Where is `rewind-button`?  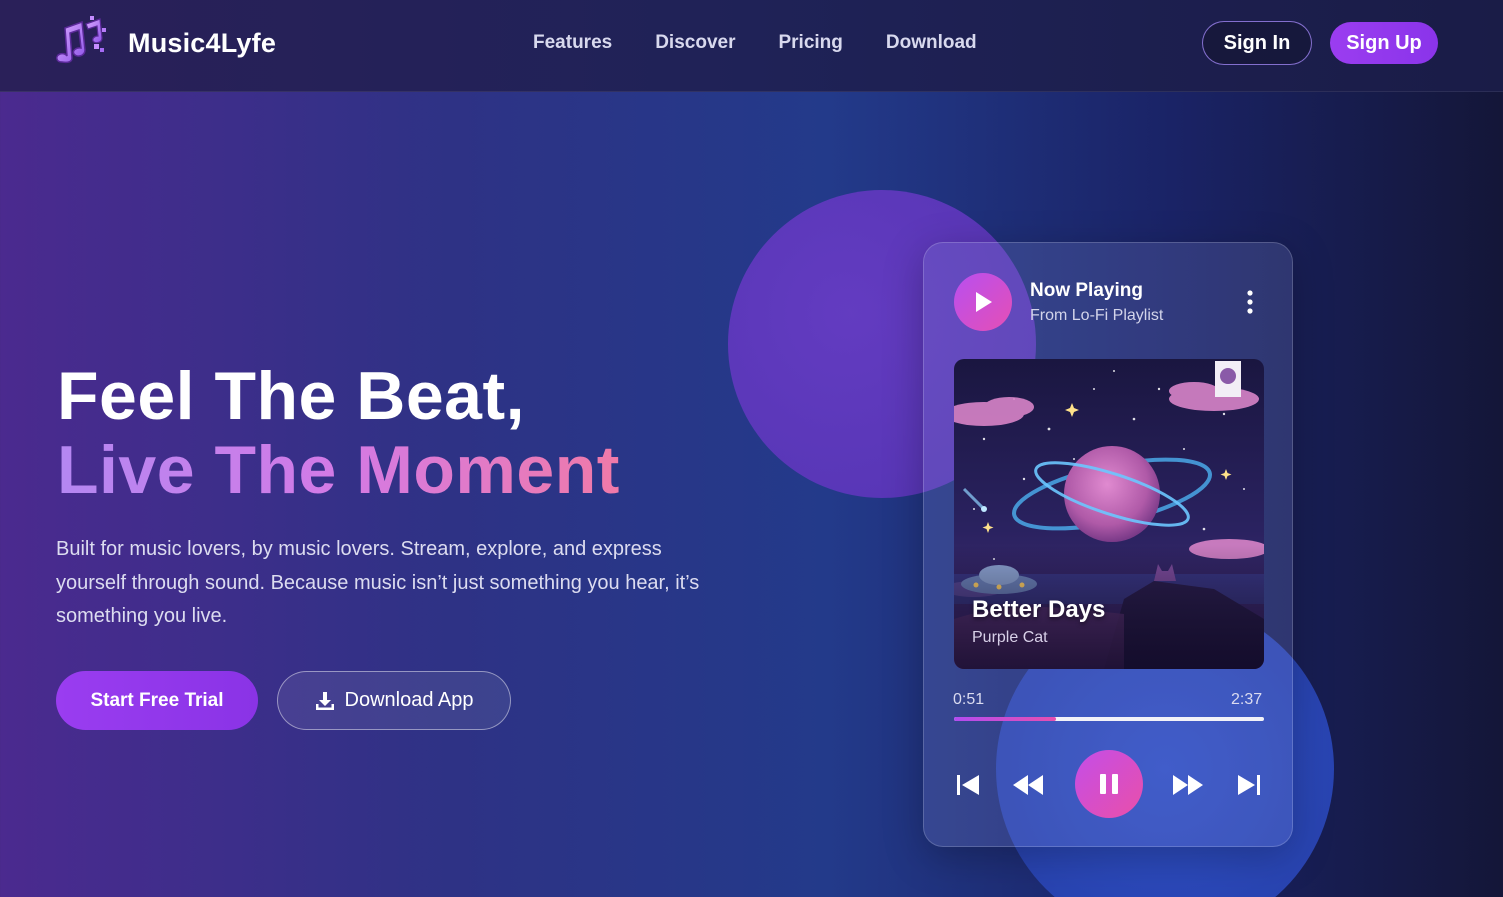 rewind-button is located at coordinates (1028, 785).